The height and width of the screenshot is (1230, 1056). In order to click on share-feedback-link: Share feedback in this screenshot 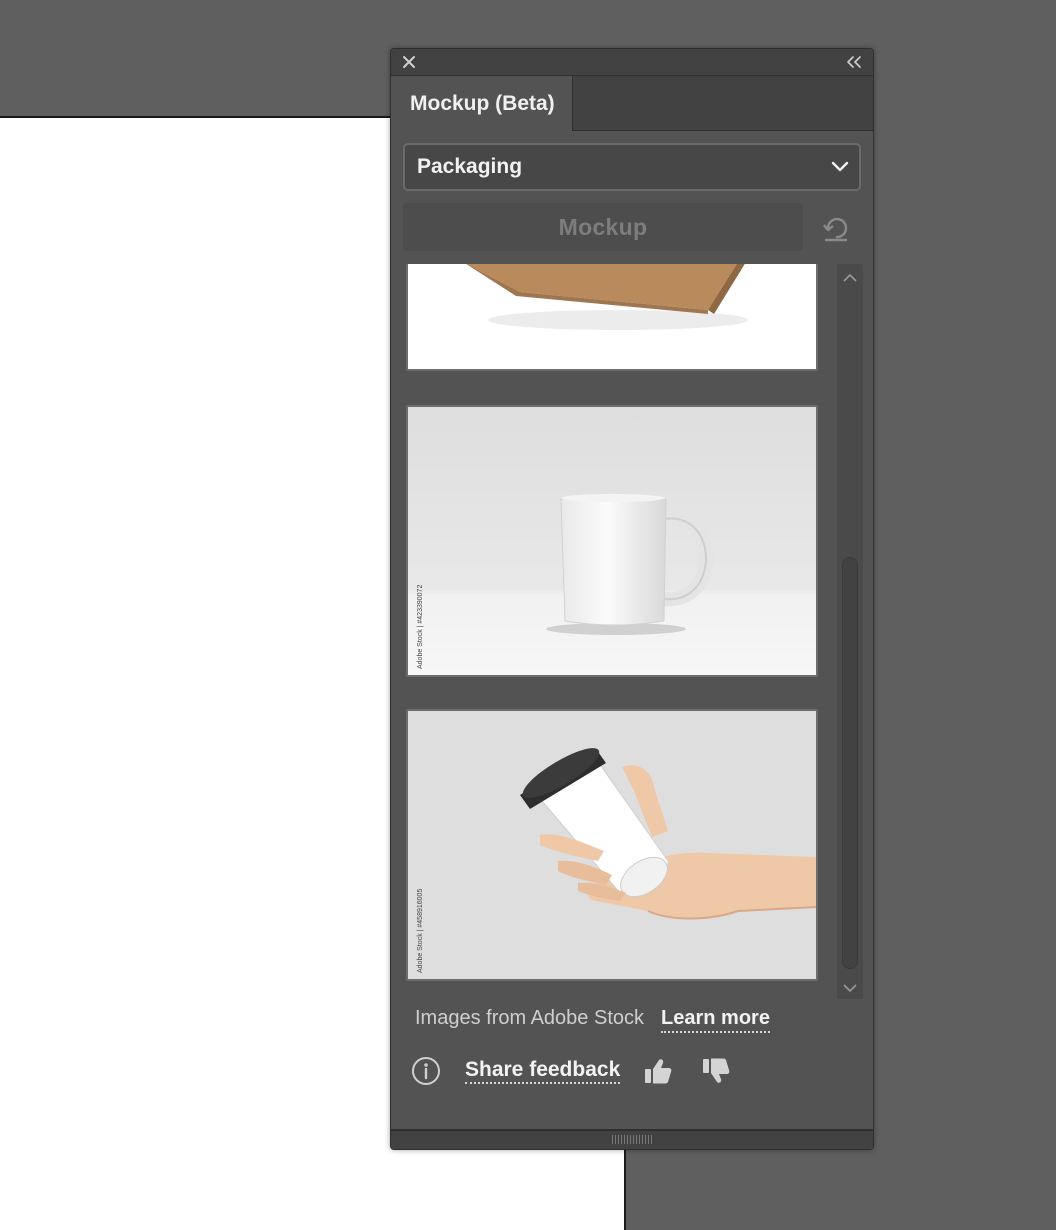, I will do `click(543, 1071)`.